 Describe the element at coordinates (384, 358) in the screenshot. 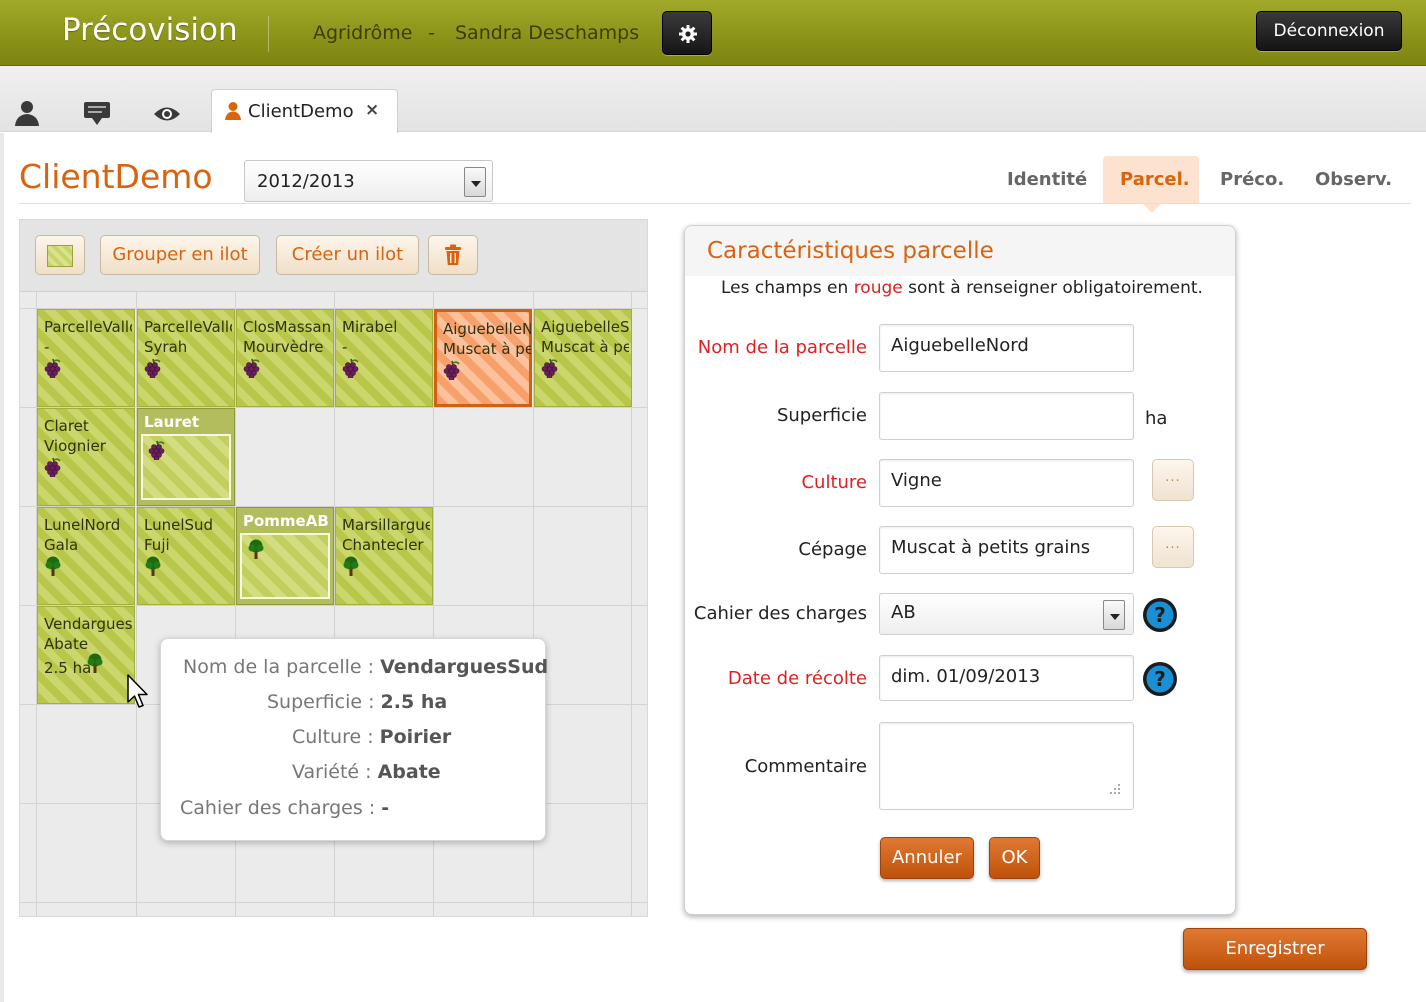

I see `parcel-cell: Mirabel -` at that location.